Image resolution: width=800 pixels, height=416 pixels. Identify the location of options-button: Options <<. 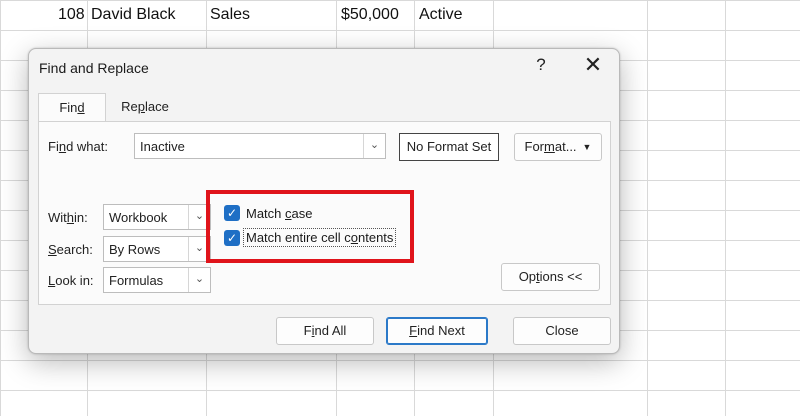
(550, 277).